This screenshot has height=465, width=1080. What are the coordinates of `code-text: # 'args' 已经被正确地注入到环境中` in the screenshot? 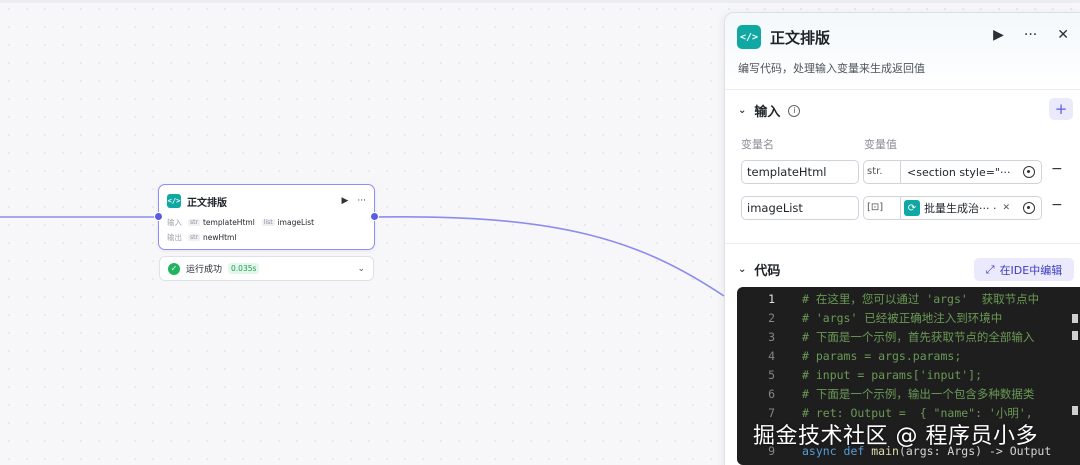 It's located at (902, 317).